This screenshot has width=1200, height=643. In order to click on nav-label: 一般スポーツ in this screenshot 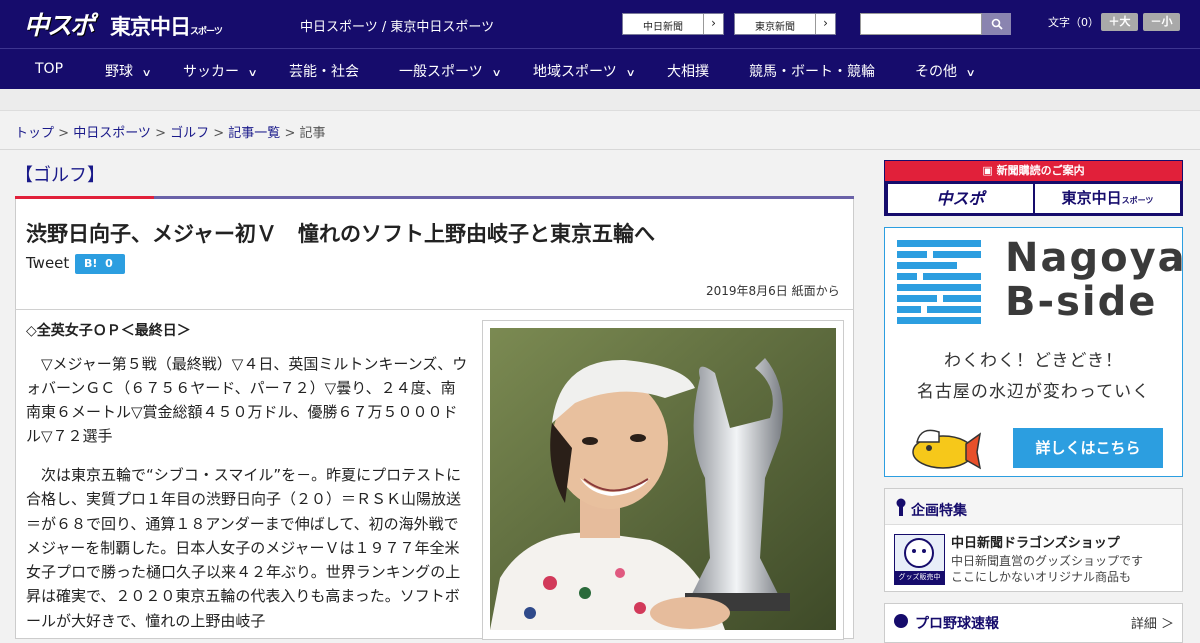, I will do `click(441, 72)`.